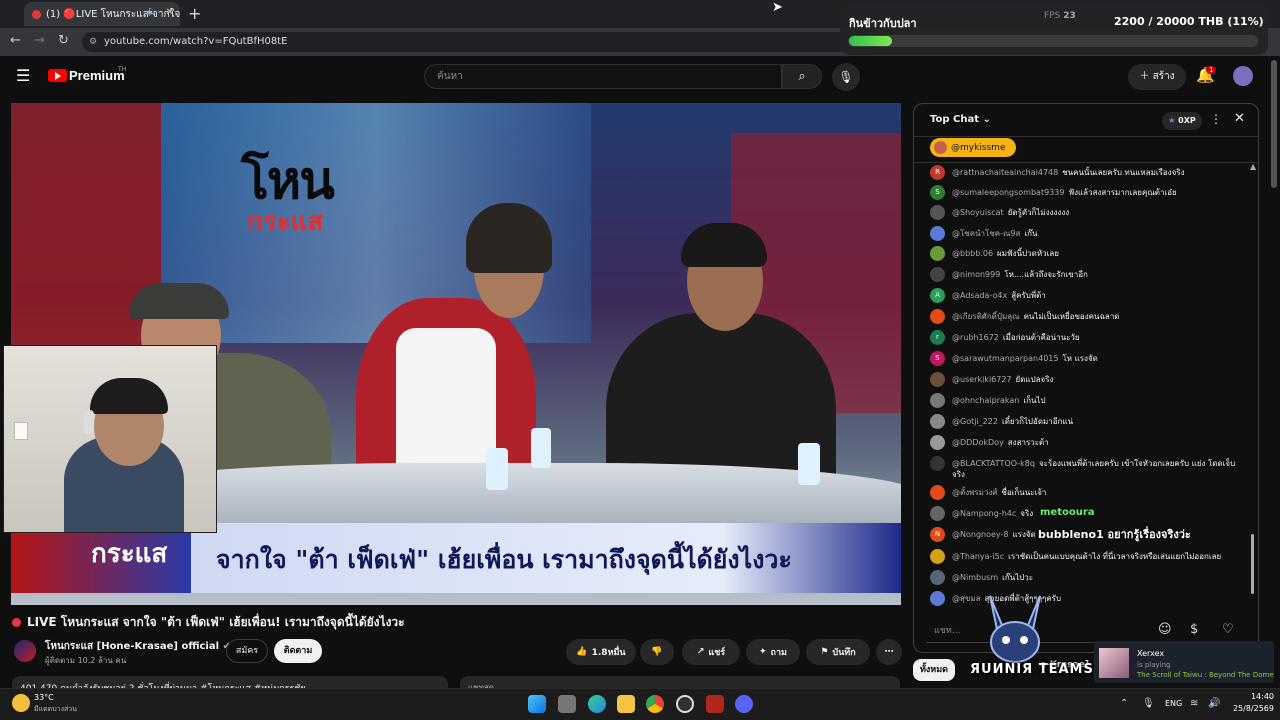 This screenshot has height=720, width=1280. What do you see at coordinates (1124, 703) in the screenshot?
I see `chevron-up-icon: ⌃` at bounding box center [1124, 703].